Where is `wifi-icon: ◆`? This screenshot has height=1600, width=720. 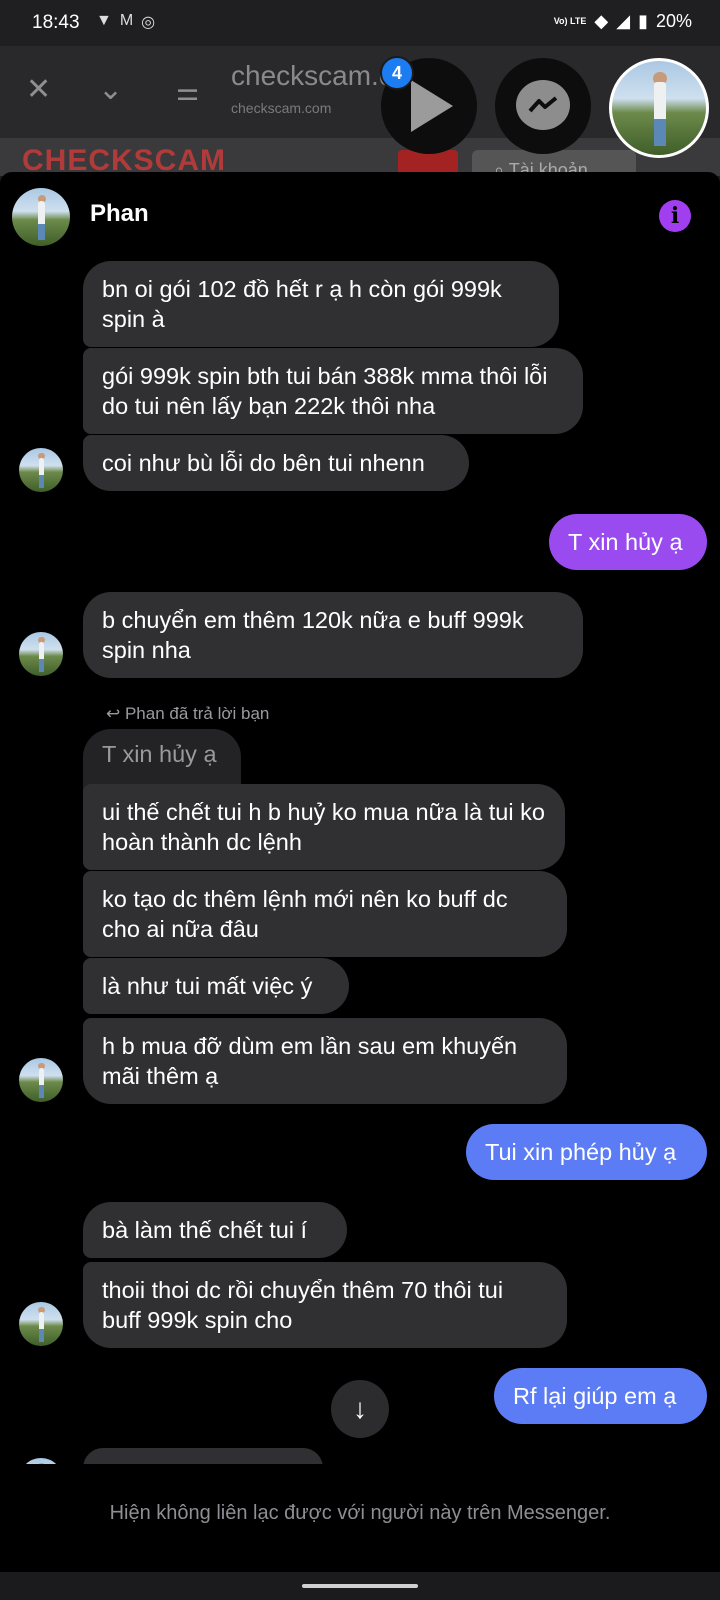 wifi-icon: ◆ is located at coordinates (601, 21).